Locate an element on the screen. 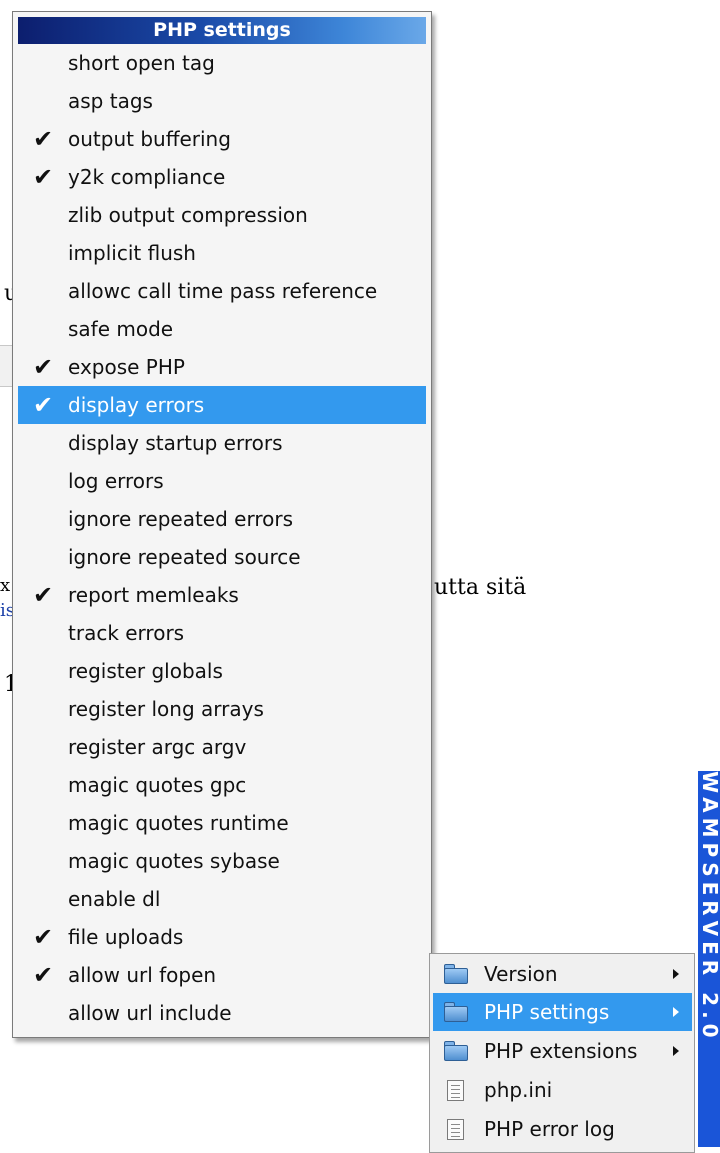 The image size is (720, 1153). menu-item-ignore-repeated-source: ignore repeated source is located at coordinates (222, 557).